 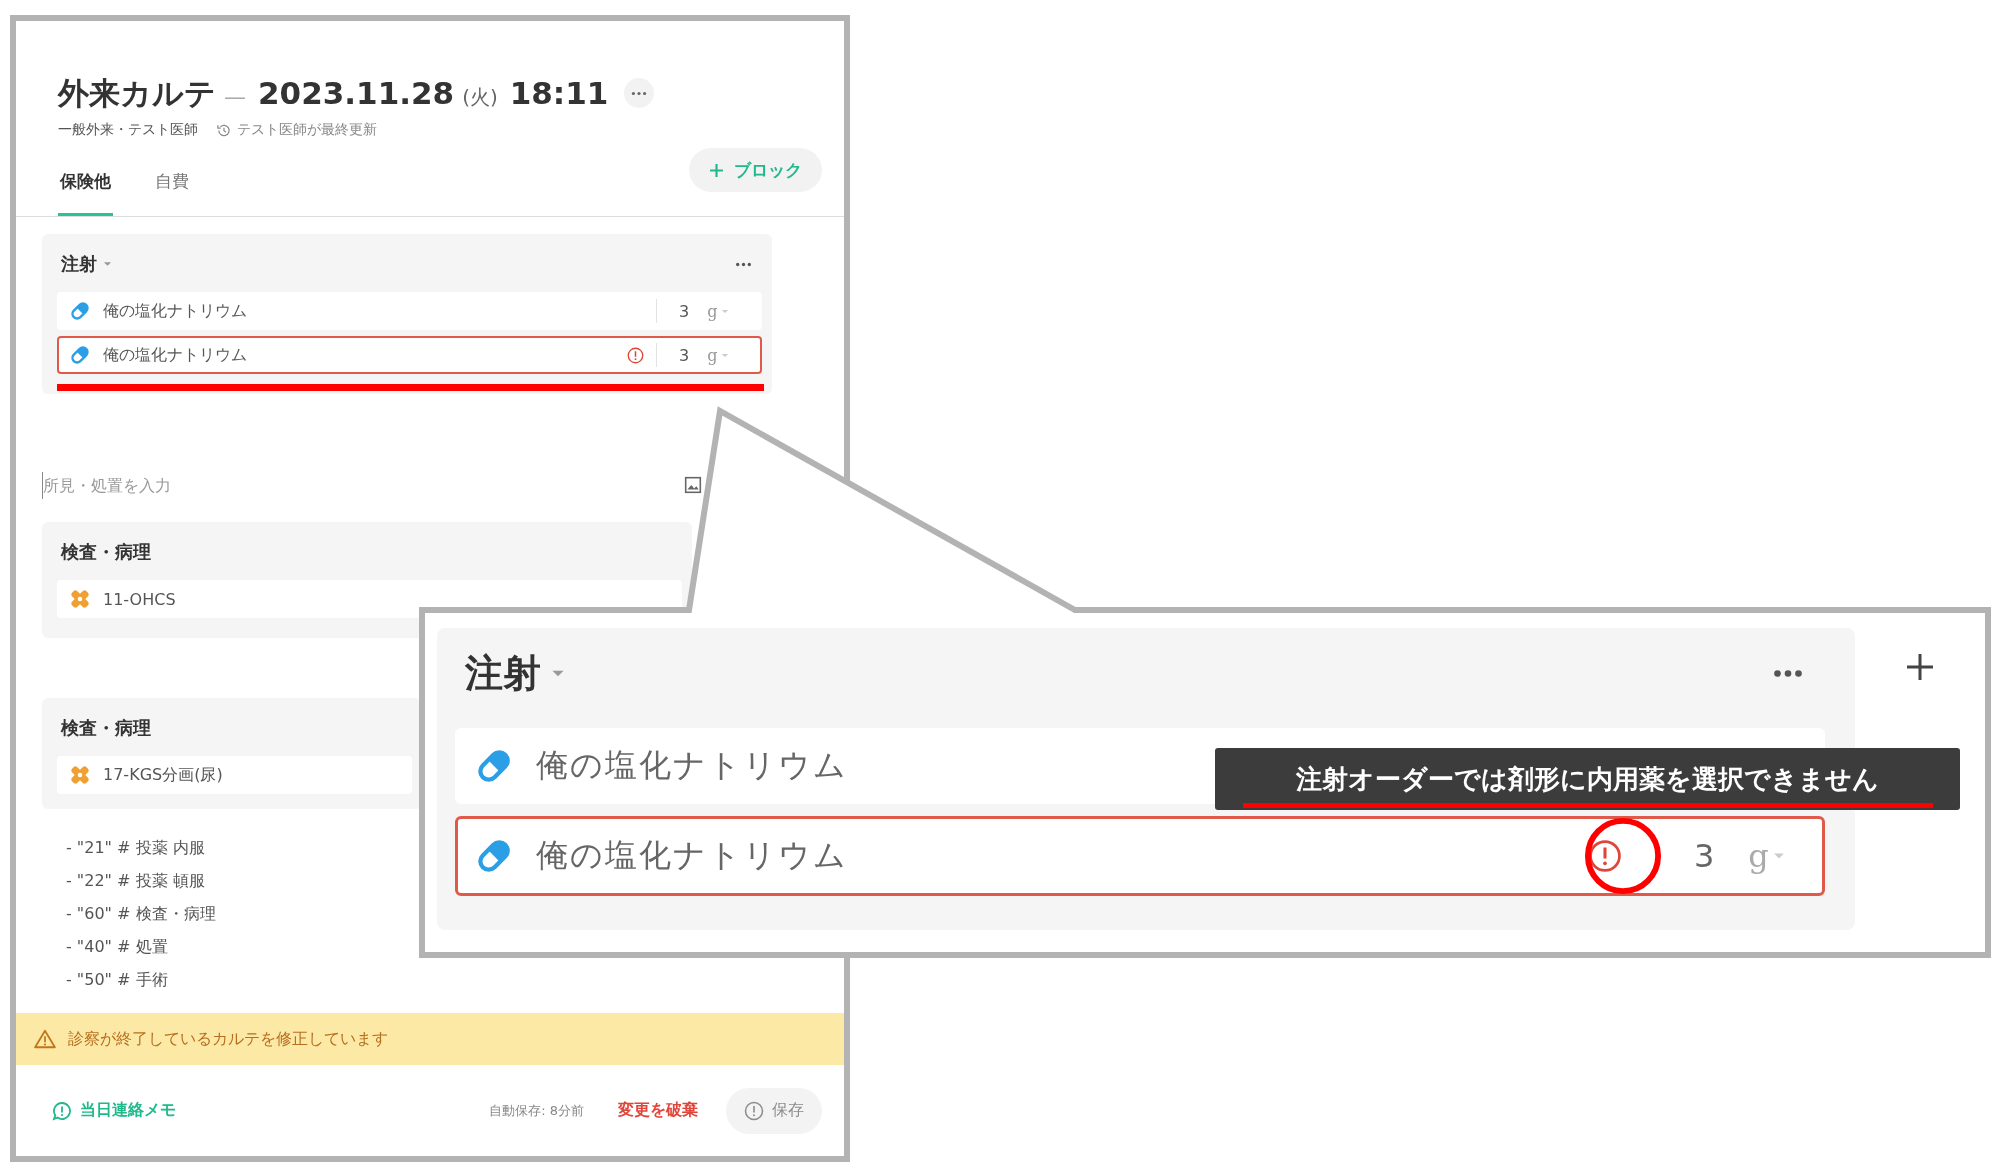 What do you see at coordinates (163, 775) in the screenshot?
I see `item-name: 17-KGS分画(尿)` at bounding box center [163, 775].